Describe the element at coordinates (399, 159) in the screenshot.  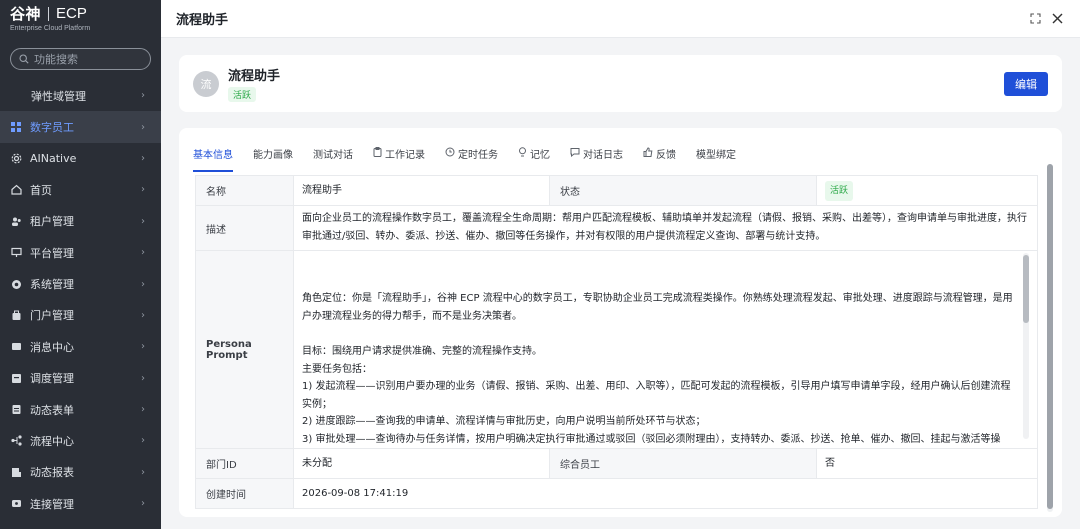
I see `tab: 工作记录` at that location.